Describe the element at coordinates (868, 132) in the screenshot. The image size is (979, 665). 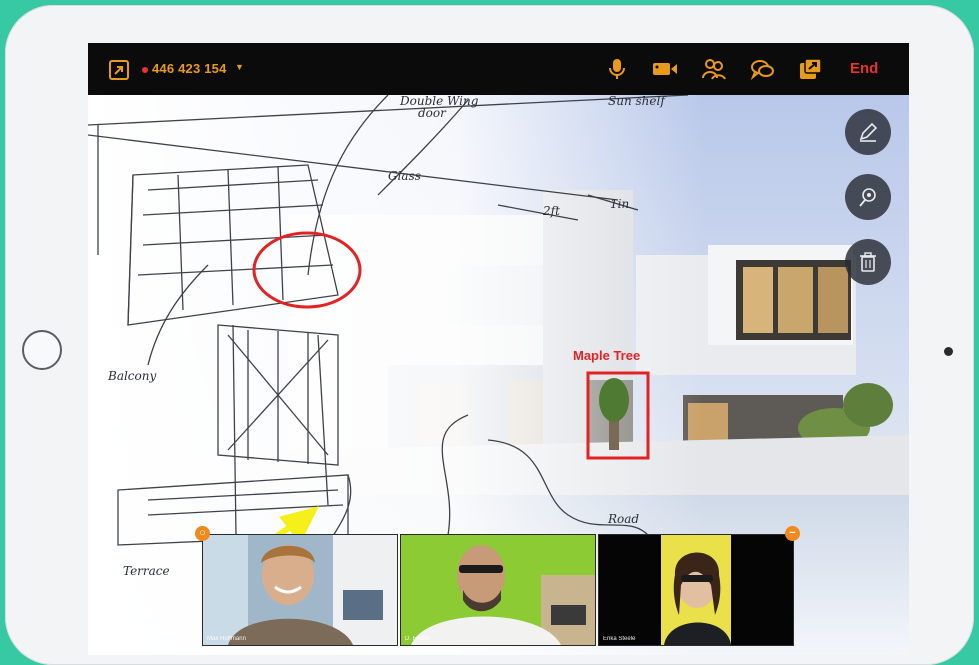
I see `pen-annotate-icon` at that location.